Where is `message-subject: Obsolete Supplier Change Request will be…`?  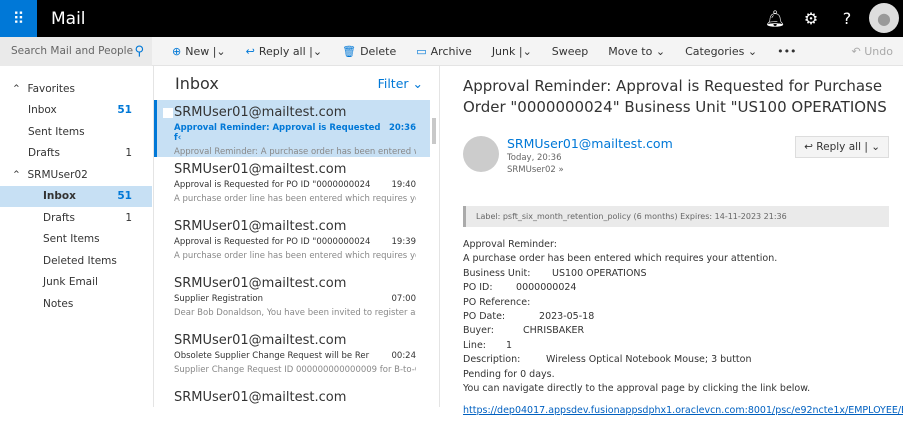
message-subject: Obsolete Supplier Change Request will be… is located at coordinates (272, 356).